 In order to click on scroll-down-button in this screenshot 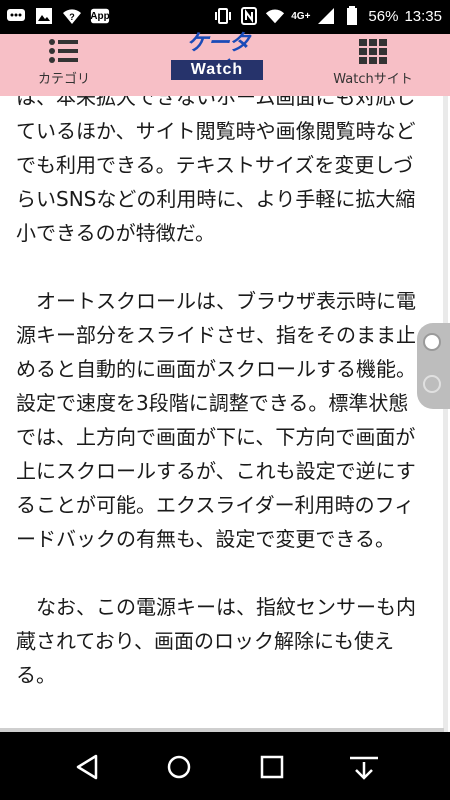, I will do `click(432, 384)`.